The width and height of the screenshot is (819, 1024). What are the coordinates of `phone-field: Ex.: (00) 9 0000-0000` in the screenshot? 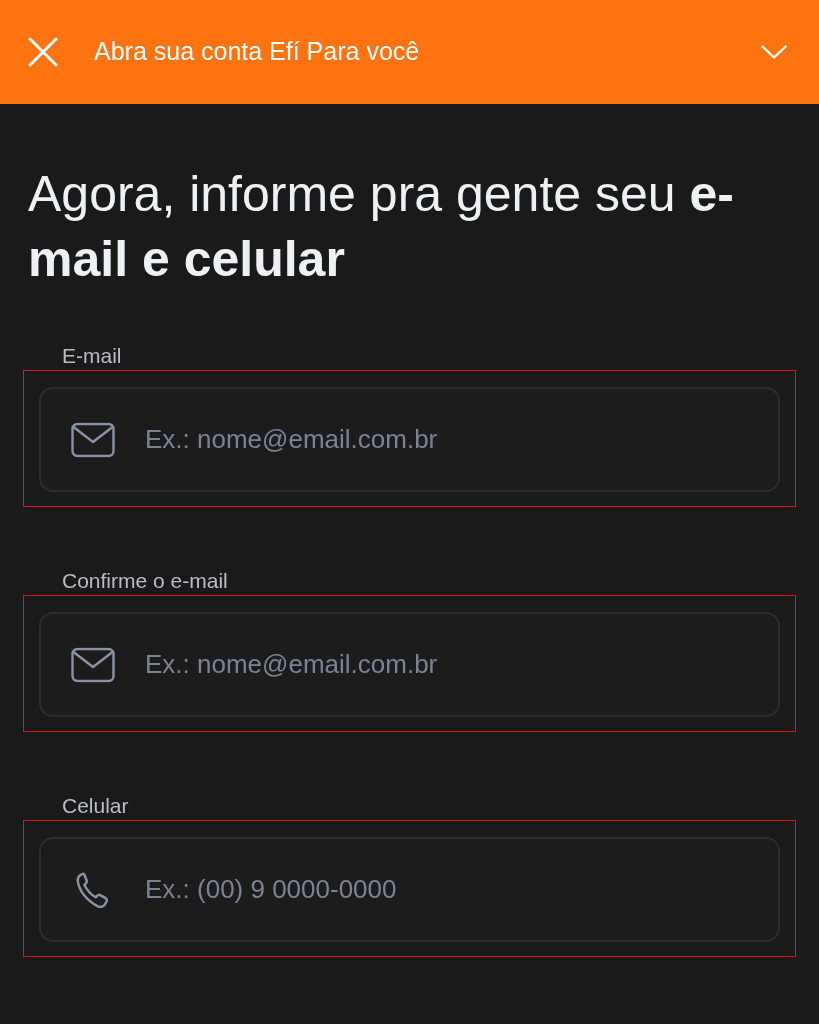 It's located at (409, 889).